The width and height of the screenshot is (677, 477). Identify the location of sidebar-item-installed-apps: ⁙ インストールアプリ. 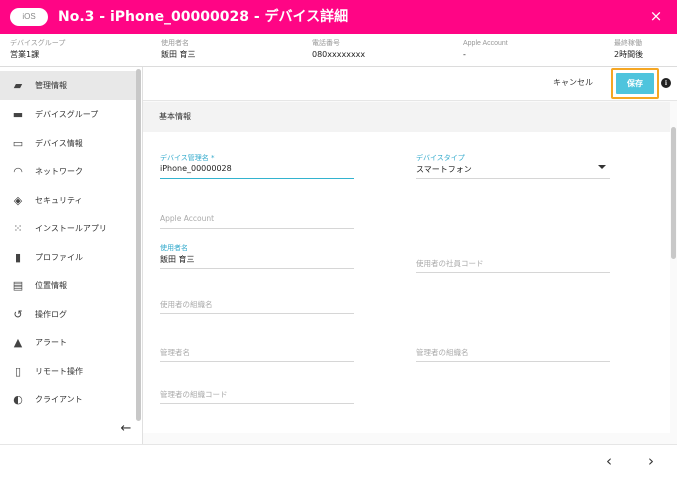
(68, 228).